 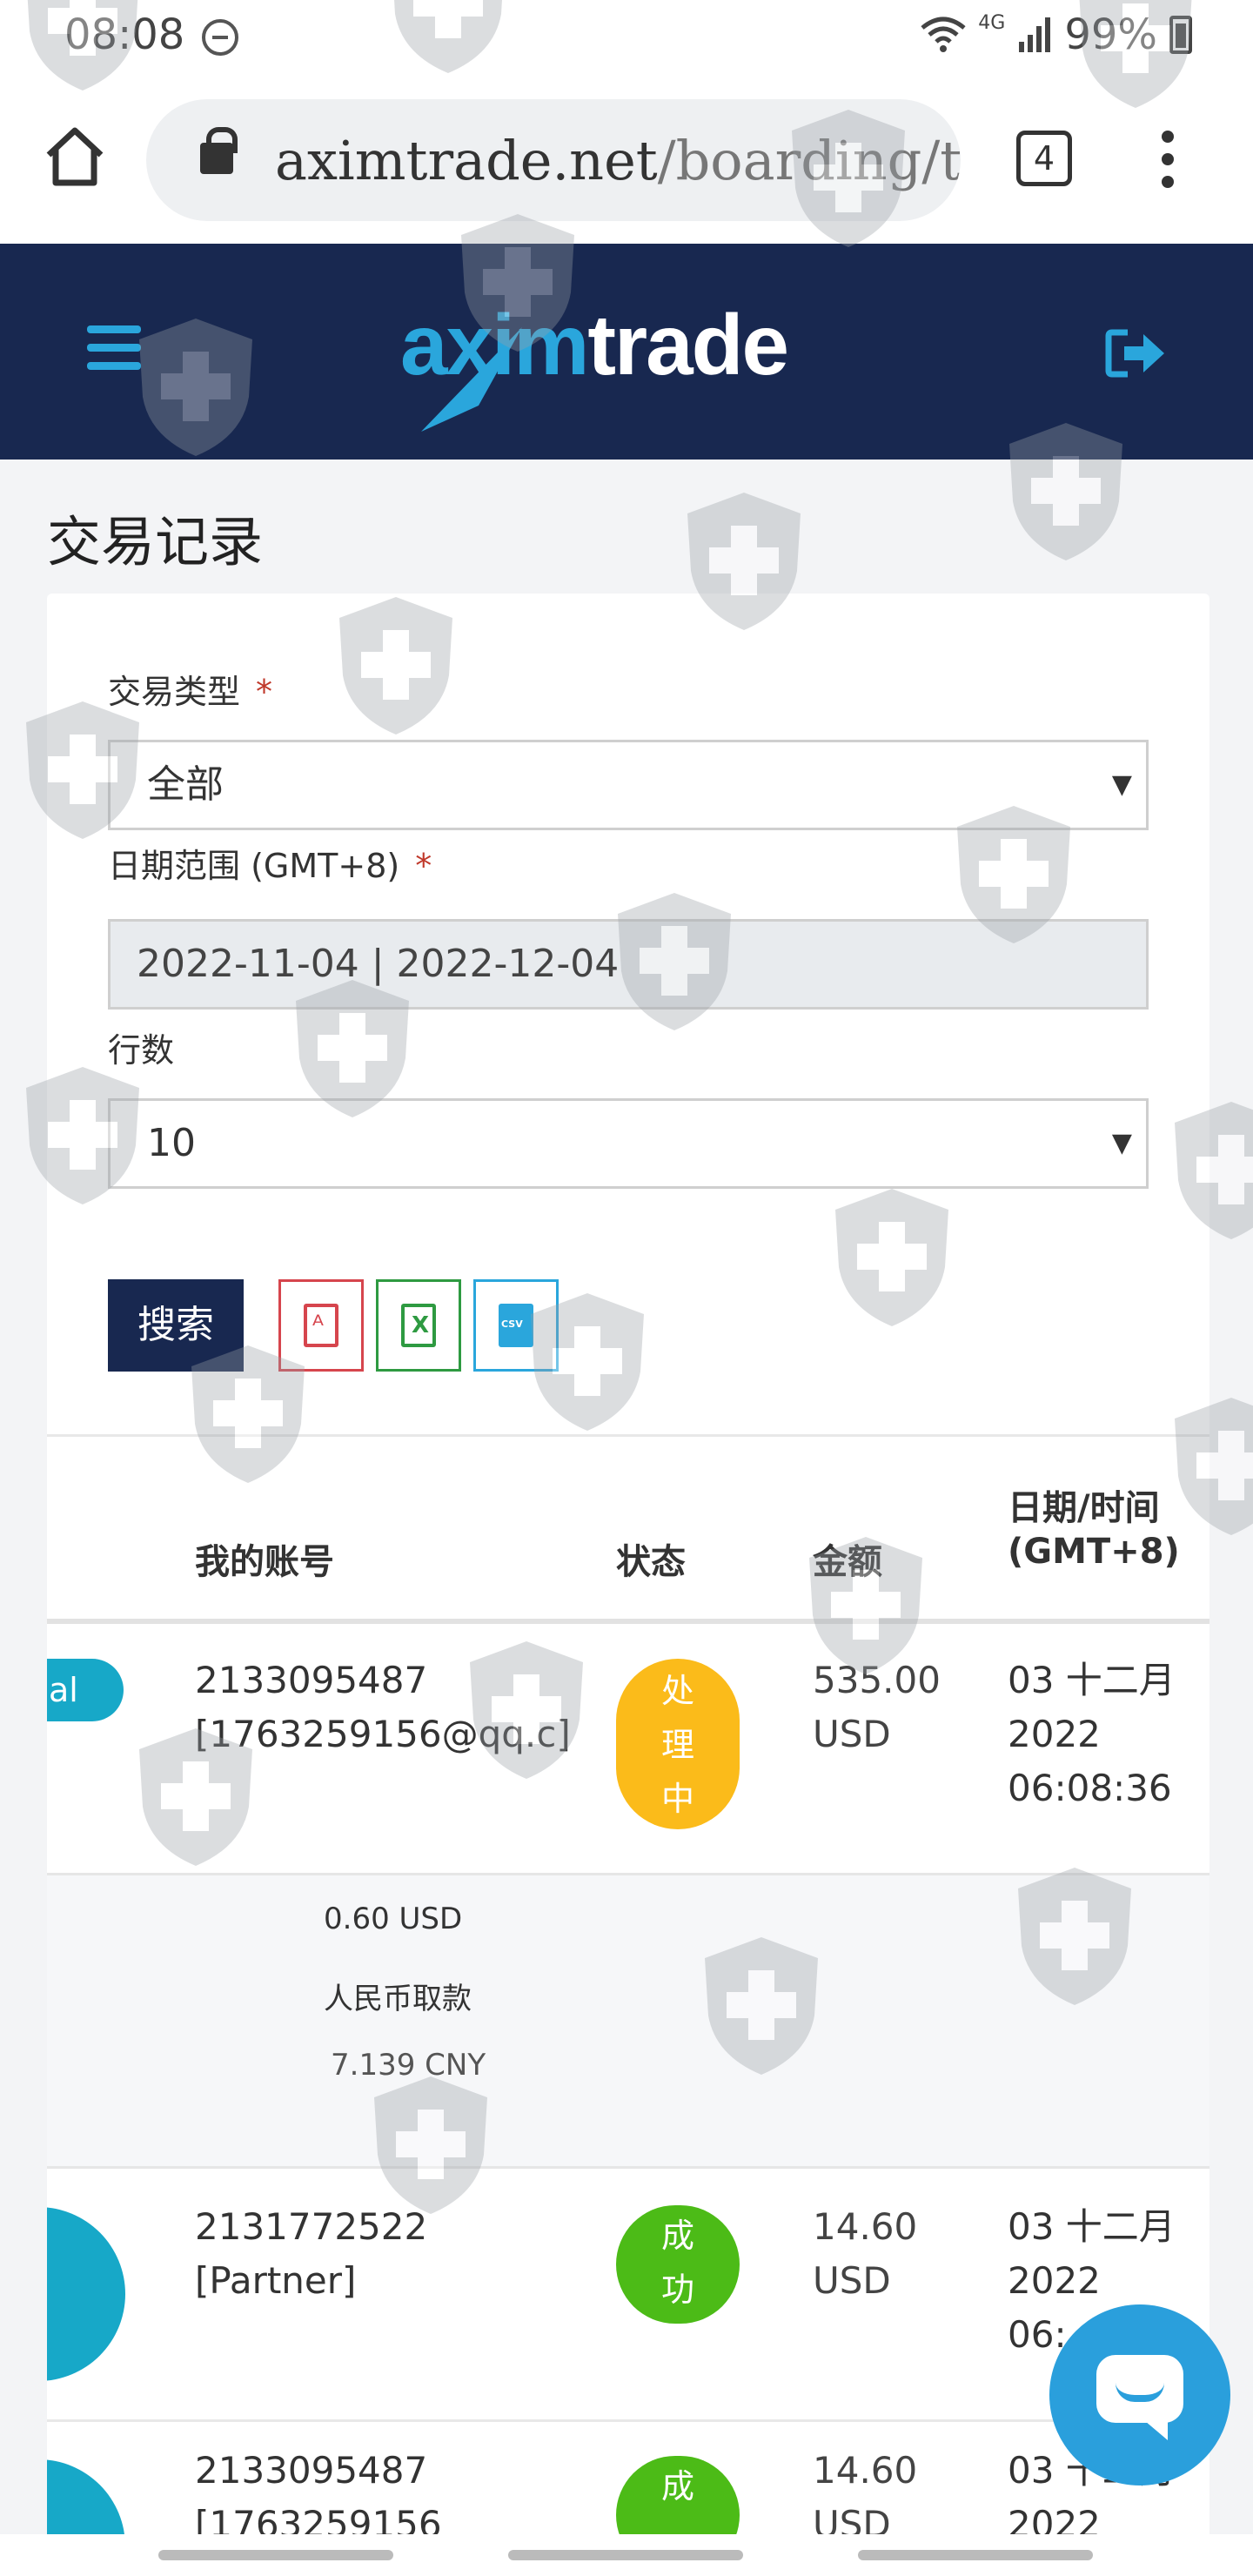 I want to click on excel-icon, so click(x=418, y=1325).